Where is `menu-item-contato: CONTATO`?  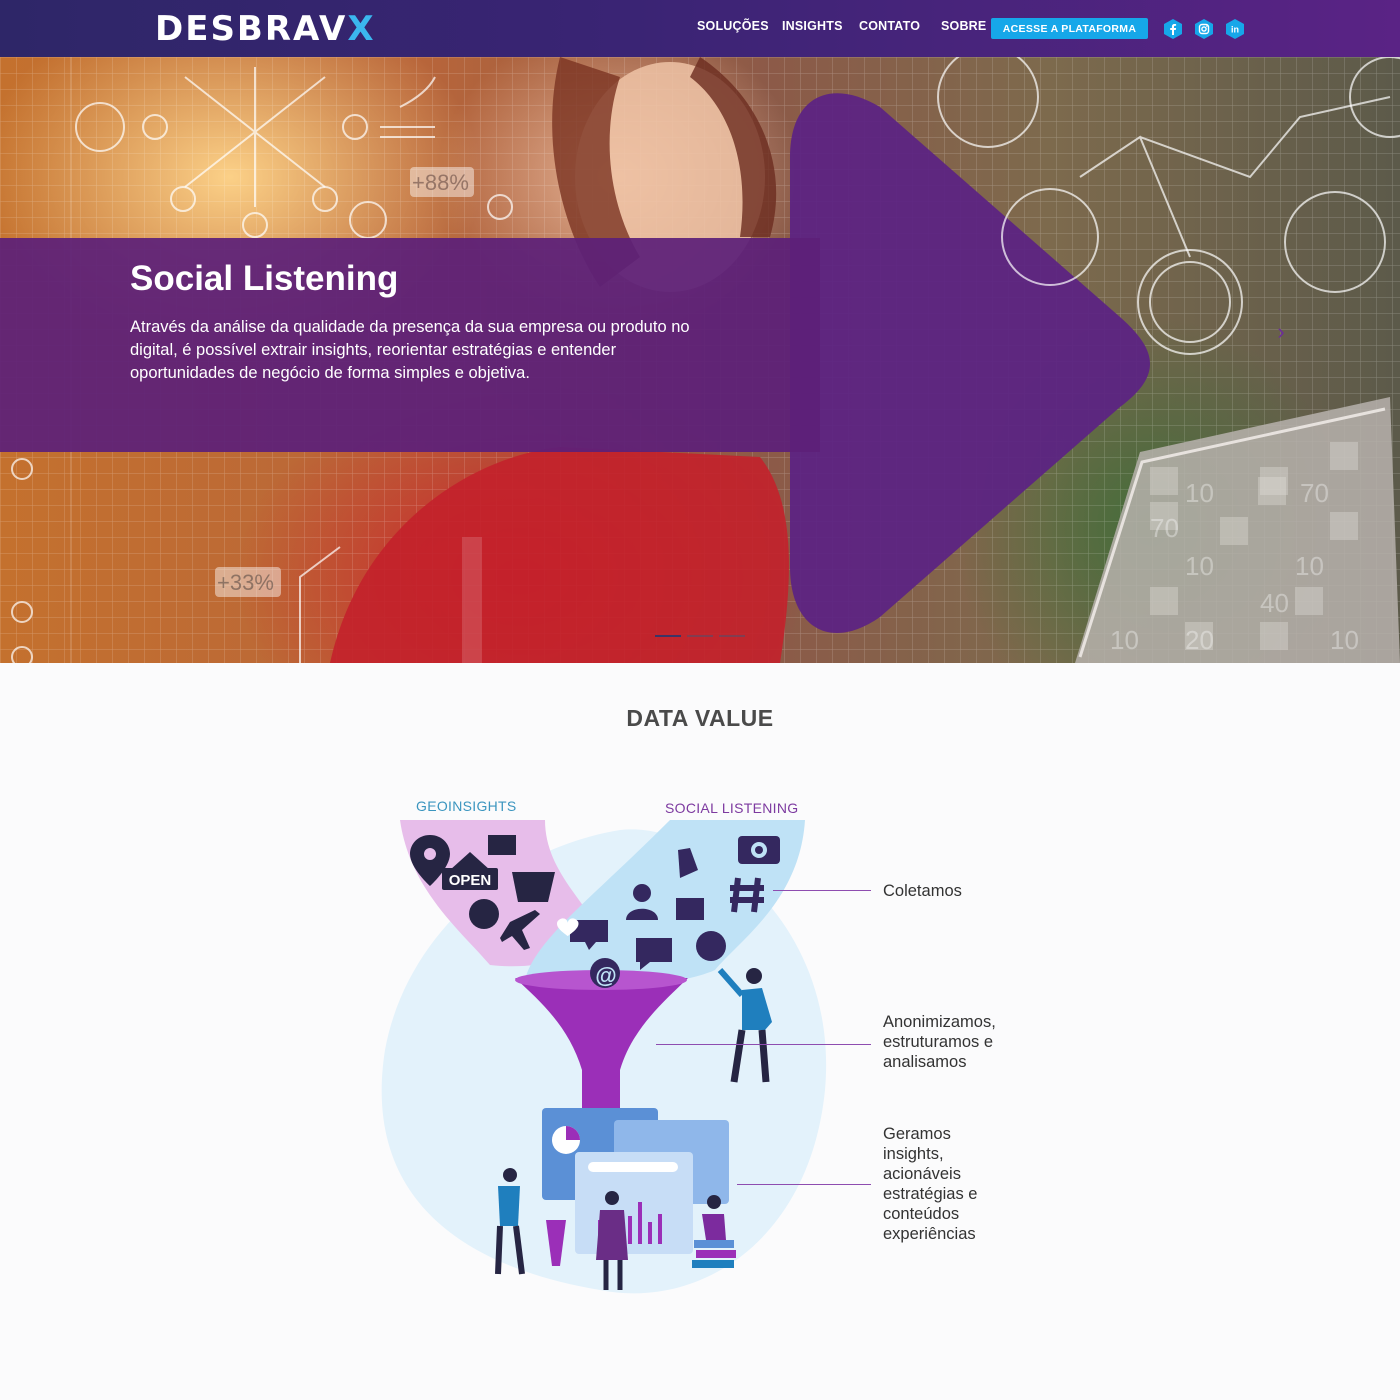 menu-item-contato: CONTATO is located at coordinates (889, 26).